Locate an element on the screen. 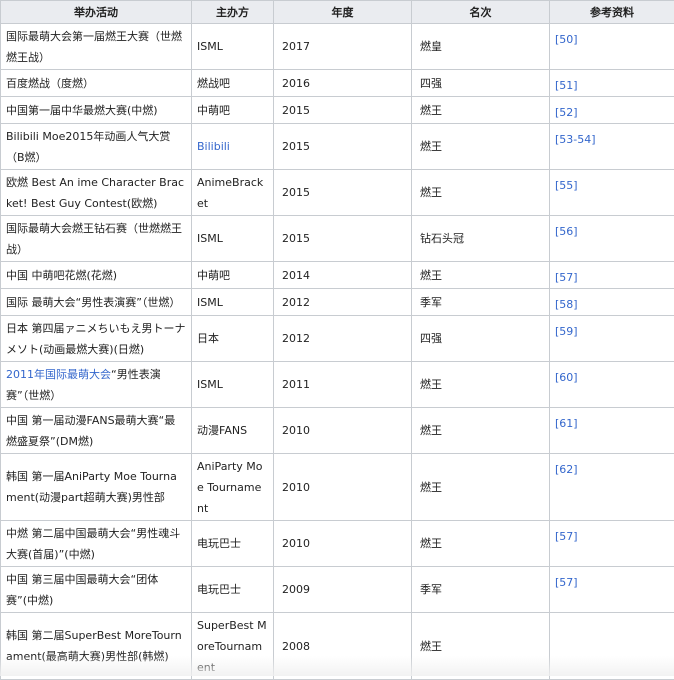 This screenshot has height=680, width=674. event-cell: 2011年国际最萌大会“男性表演赛”（世燃） is located at coordinates (96, 385).